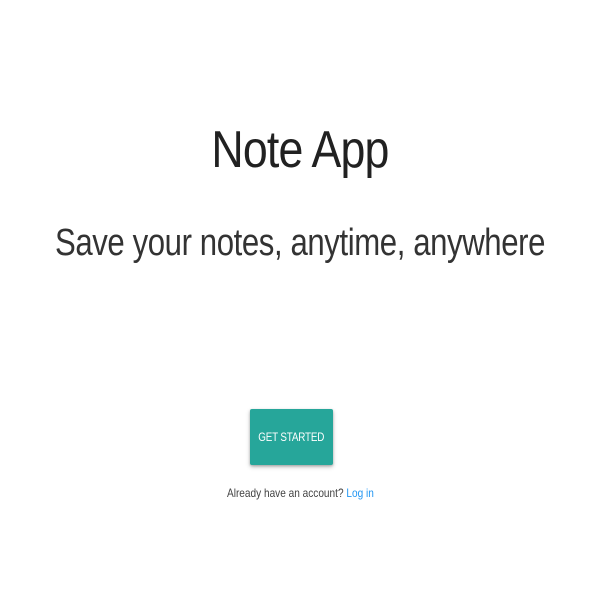  What do you see at coordinates (300, 243) in the screenshot?
I see `app-tagline: Save your notes, anytime, anywhere` at bounding box center [300, 243].